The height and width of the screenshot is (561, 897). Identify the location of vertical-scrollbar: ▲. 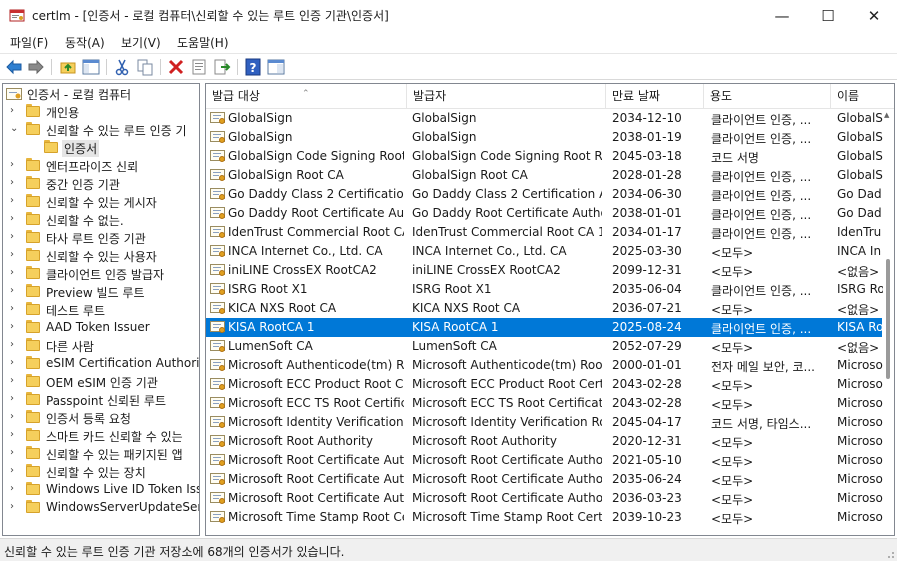
(888, 322).